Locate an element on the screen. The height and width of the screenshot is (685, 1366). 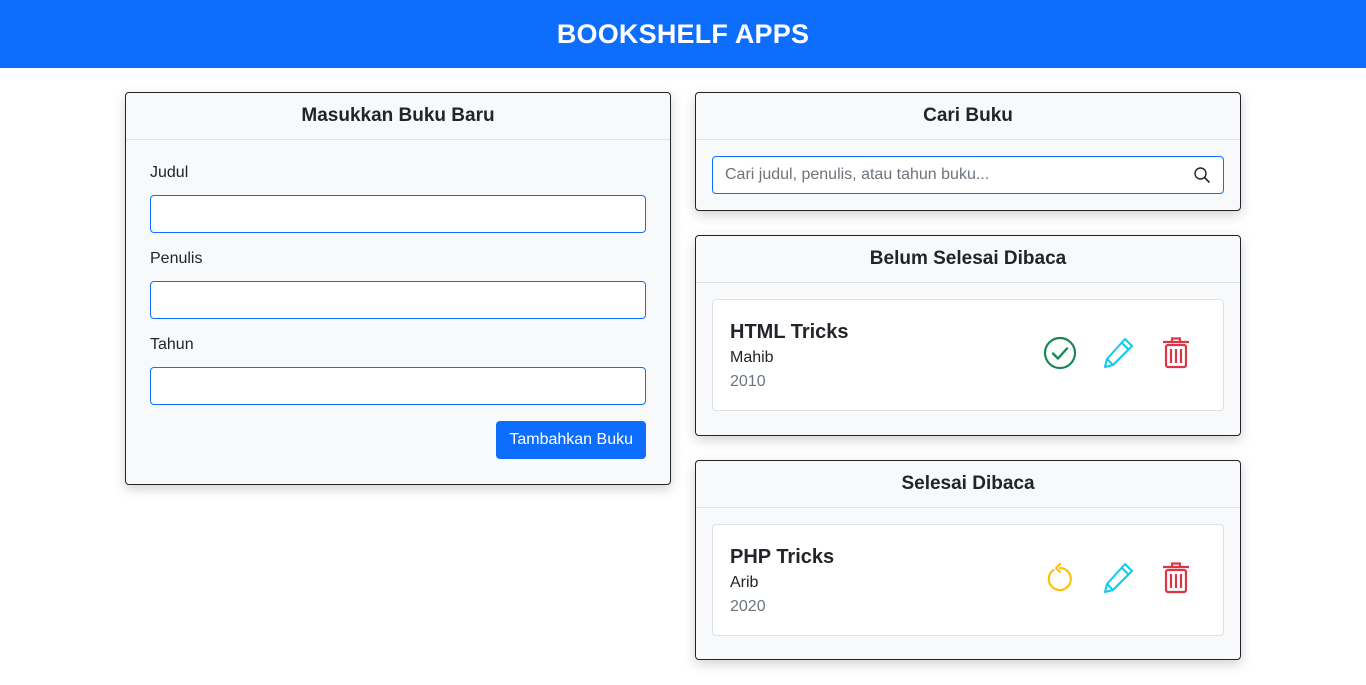
search-heading: Cari Buku is located at coordinates (968, 116).